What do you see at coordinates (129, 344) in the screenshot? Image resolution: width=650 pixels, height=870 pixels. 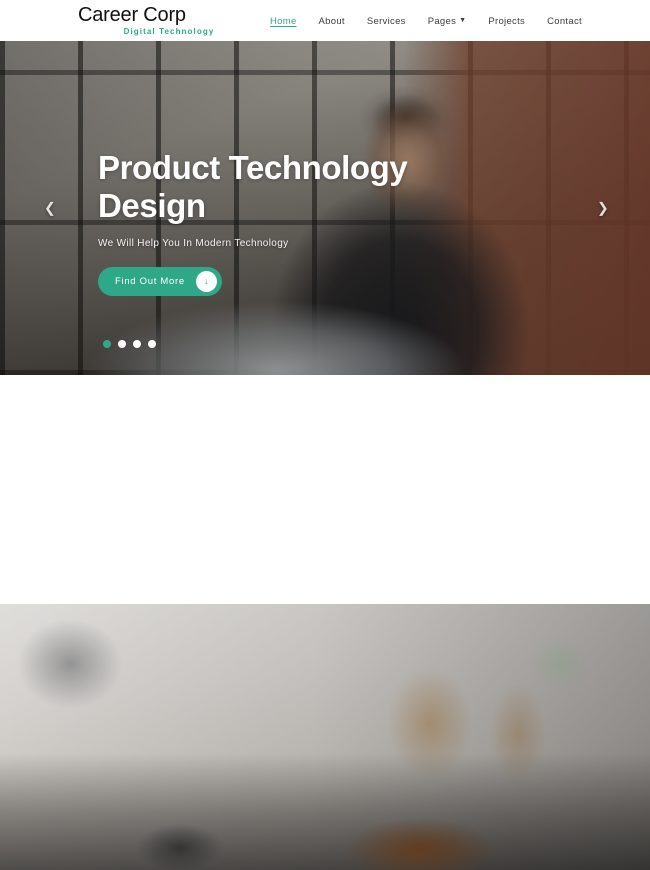 I see `carousel-dots` at bounding box center [129, 344].